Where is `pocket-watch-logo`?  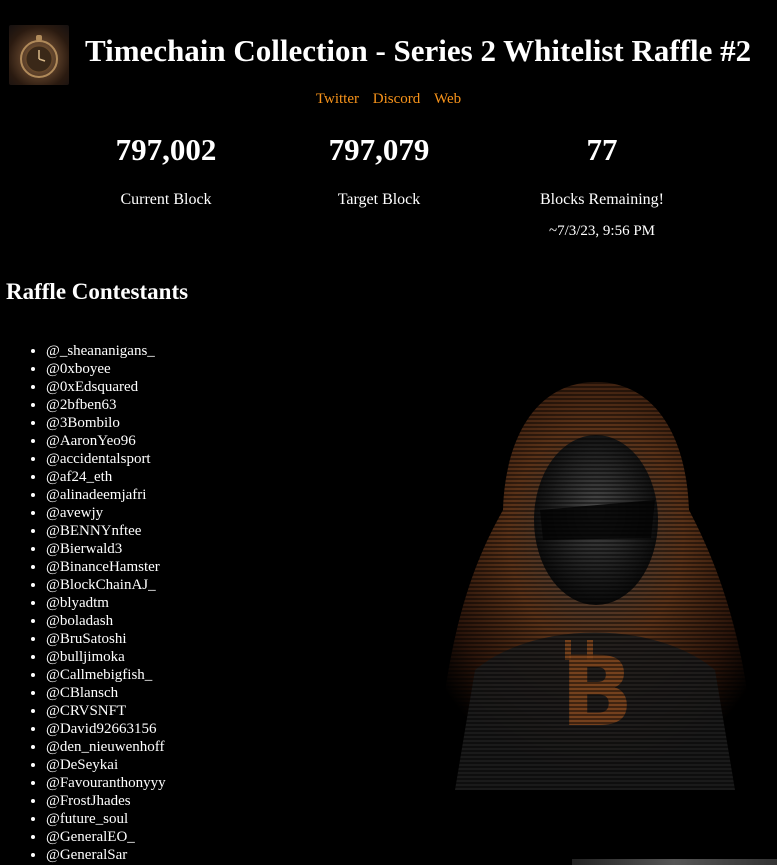 pocket-watch-logo is located at coordinates (39, 55).